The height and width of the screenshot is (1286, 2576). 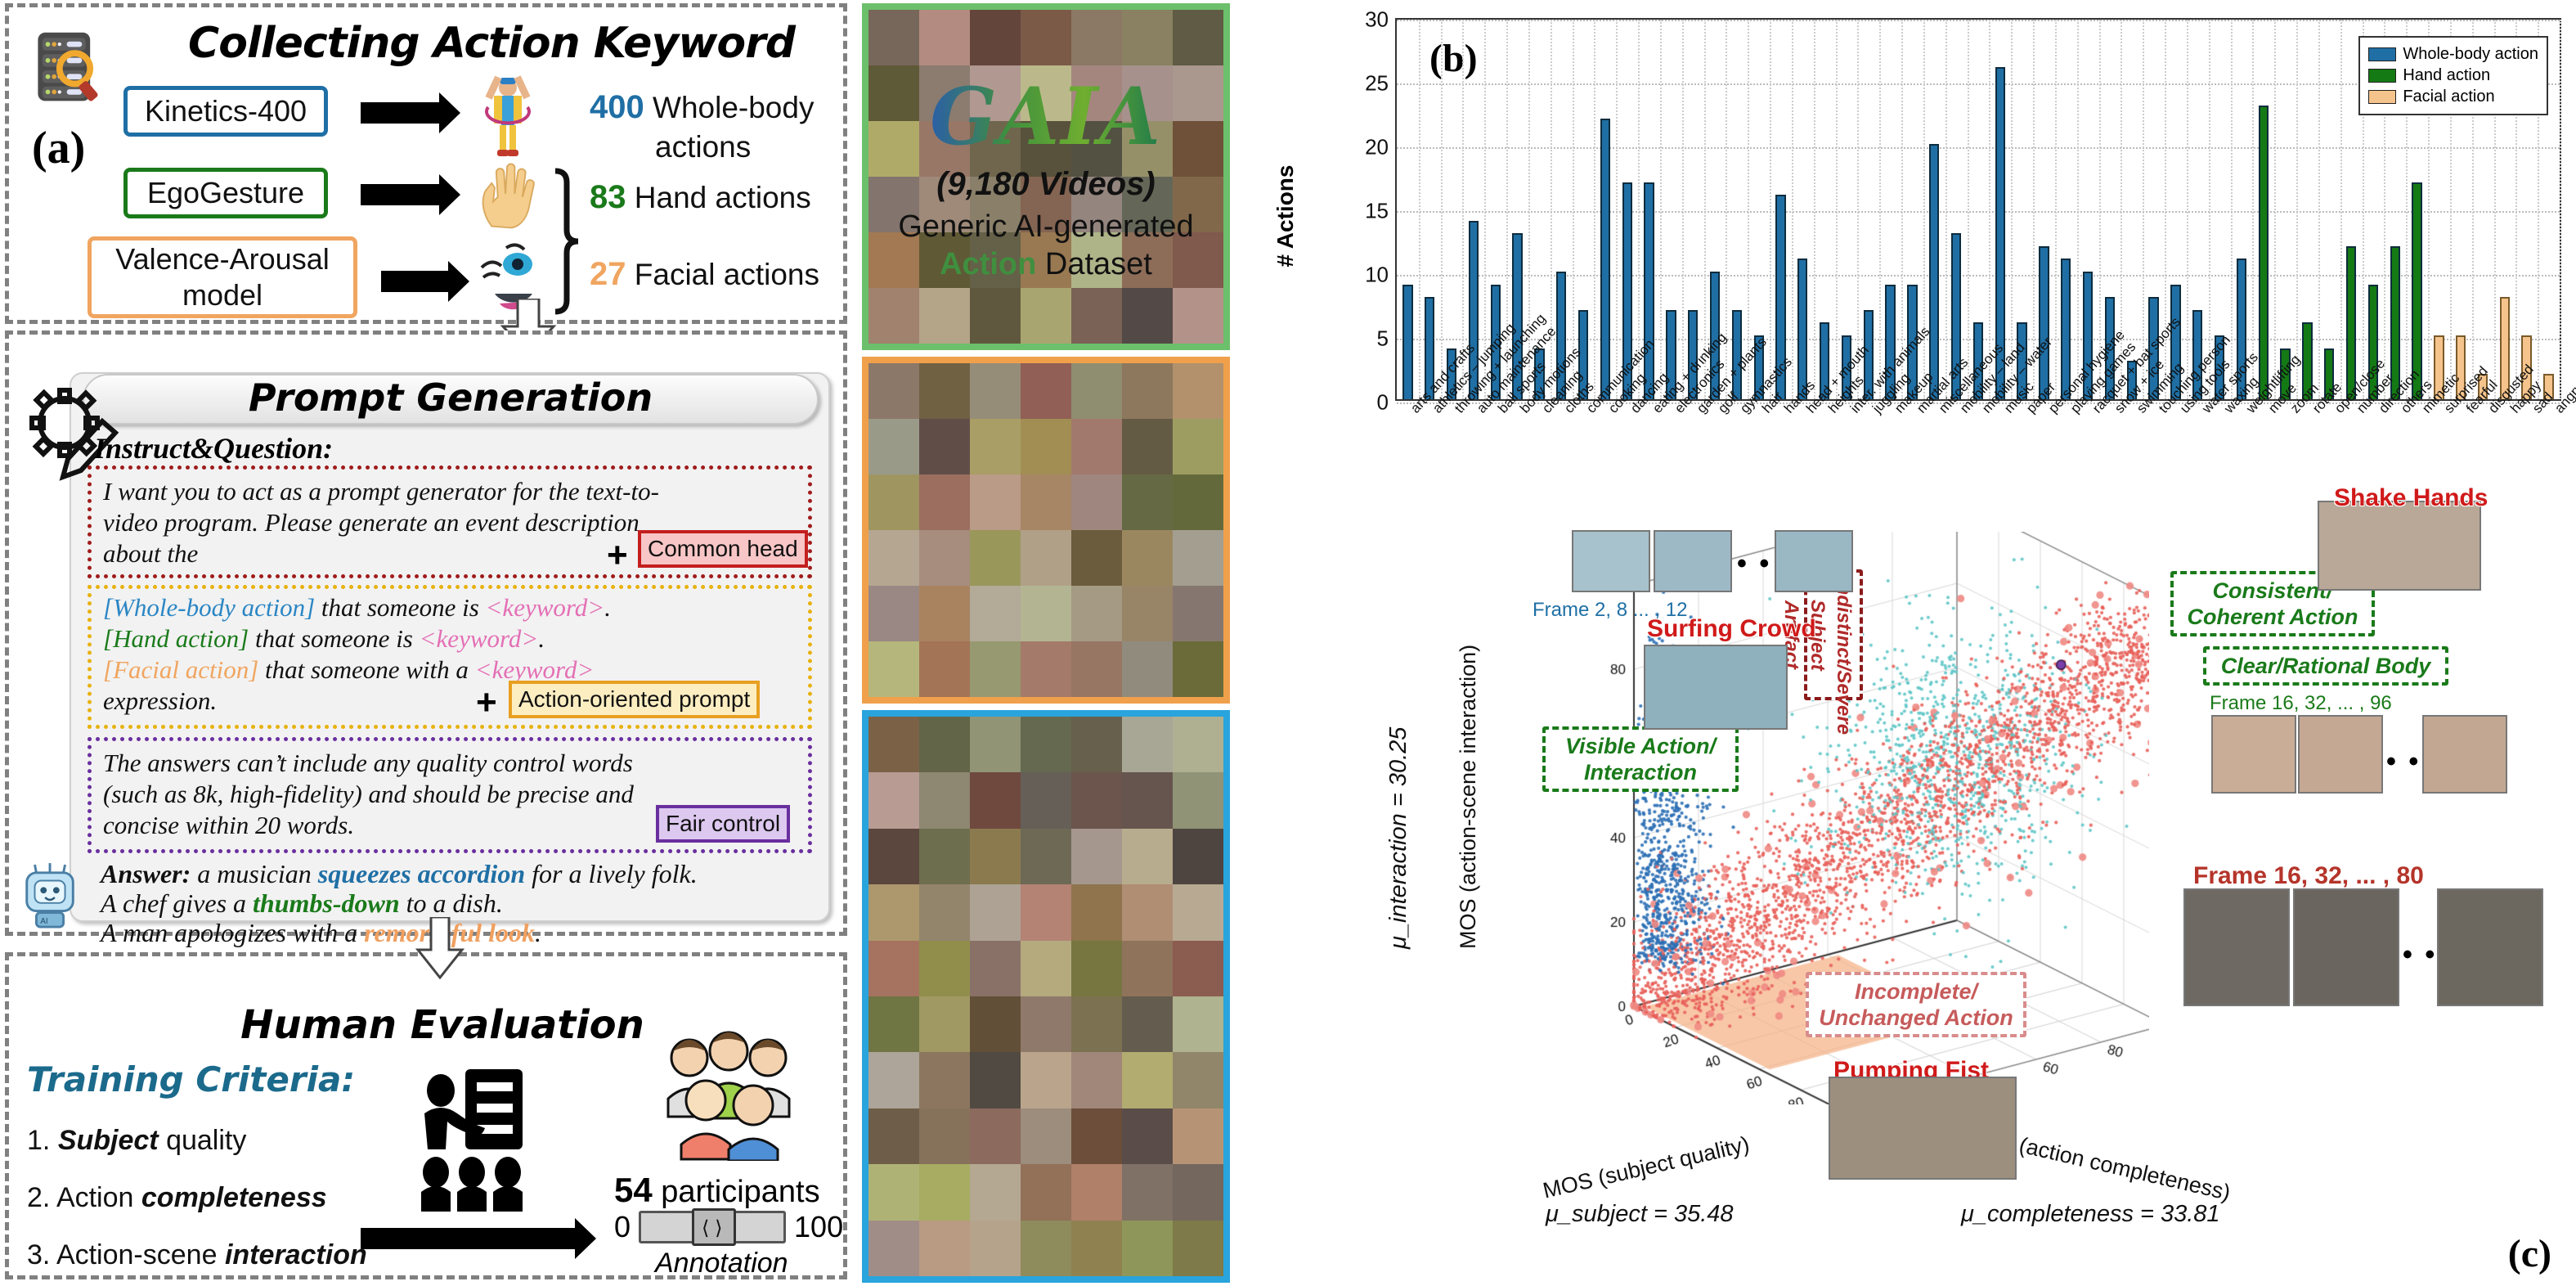 I want to click on tag-action-oriented-prompt: Action-oriented prompt, so click(x=635, y=699).